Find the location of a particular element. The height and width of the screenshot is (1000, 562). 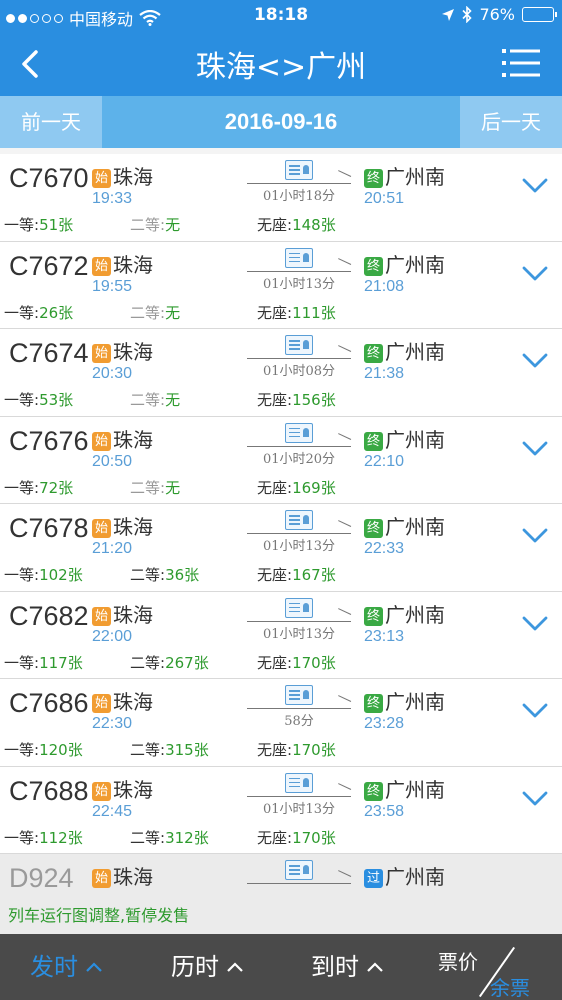

sort-by-departure-button: 发时 is located at coordinates (66, 967).